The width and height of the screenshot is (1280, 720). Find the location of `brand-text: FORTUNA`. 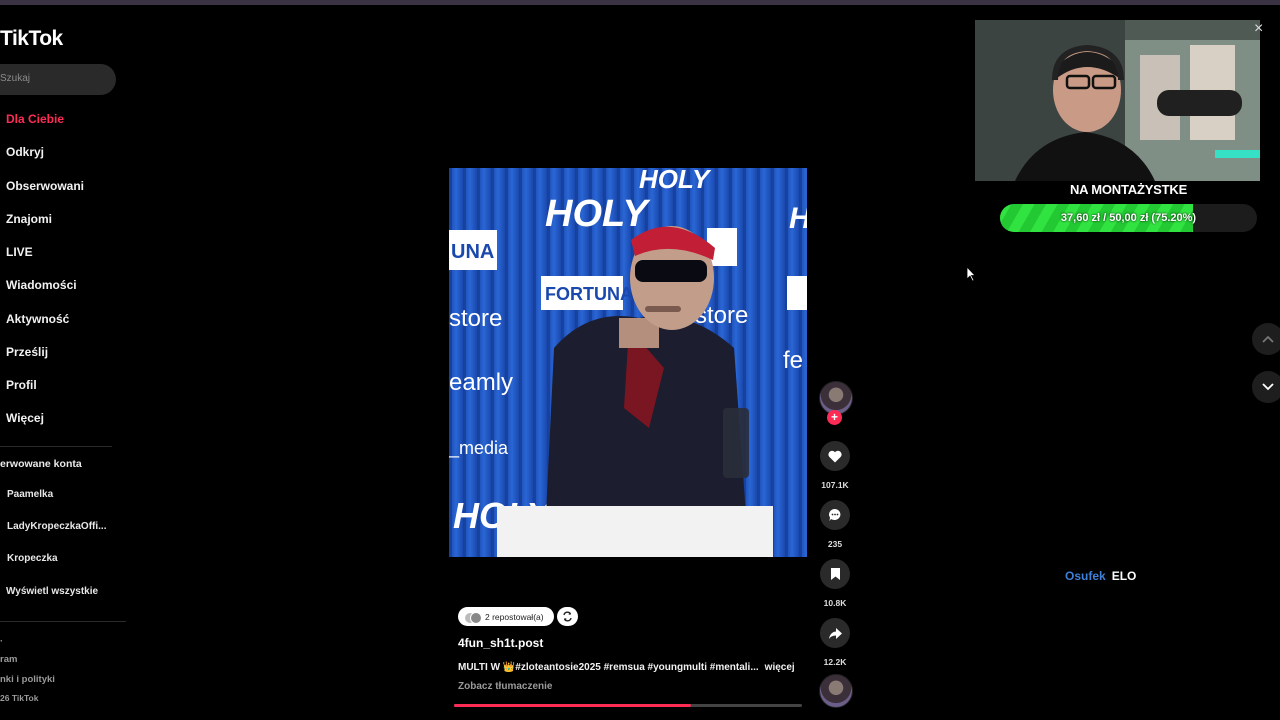

brand-text: FORTUNA is located at coordinates (589, 294).